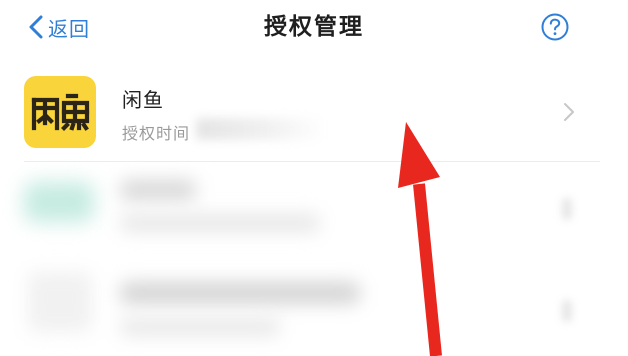 This screenshot has height=356, width=628. I want to click on authorization-time-label: 授权时间, so click(156, 133).